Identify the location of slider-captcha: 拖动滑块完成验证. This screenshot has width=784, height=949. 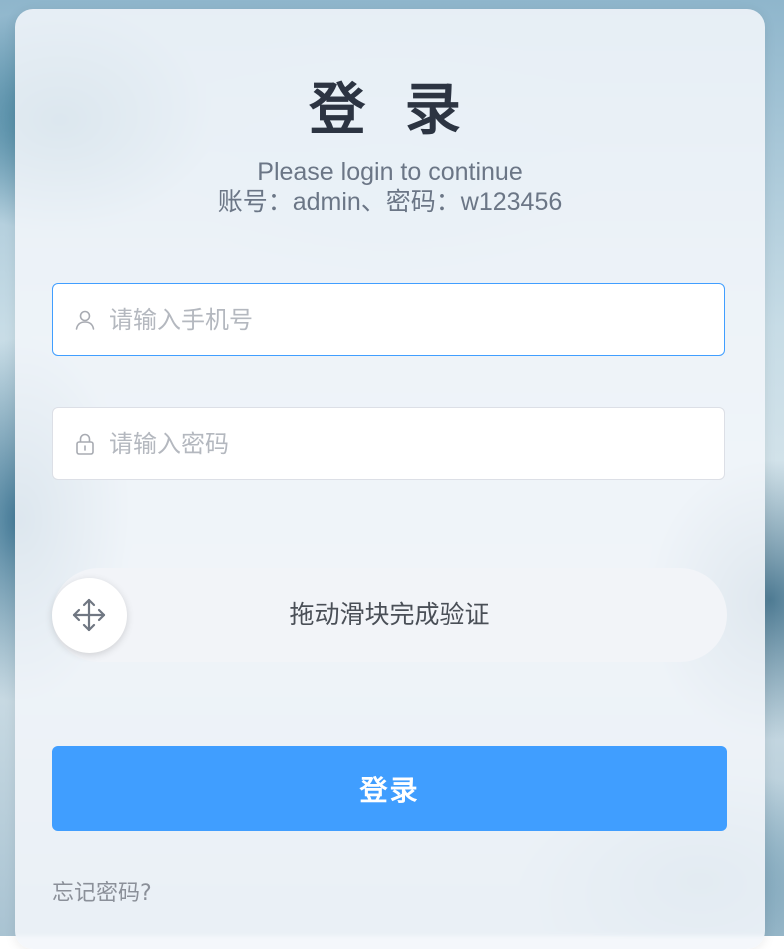
(389, 615).